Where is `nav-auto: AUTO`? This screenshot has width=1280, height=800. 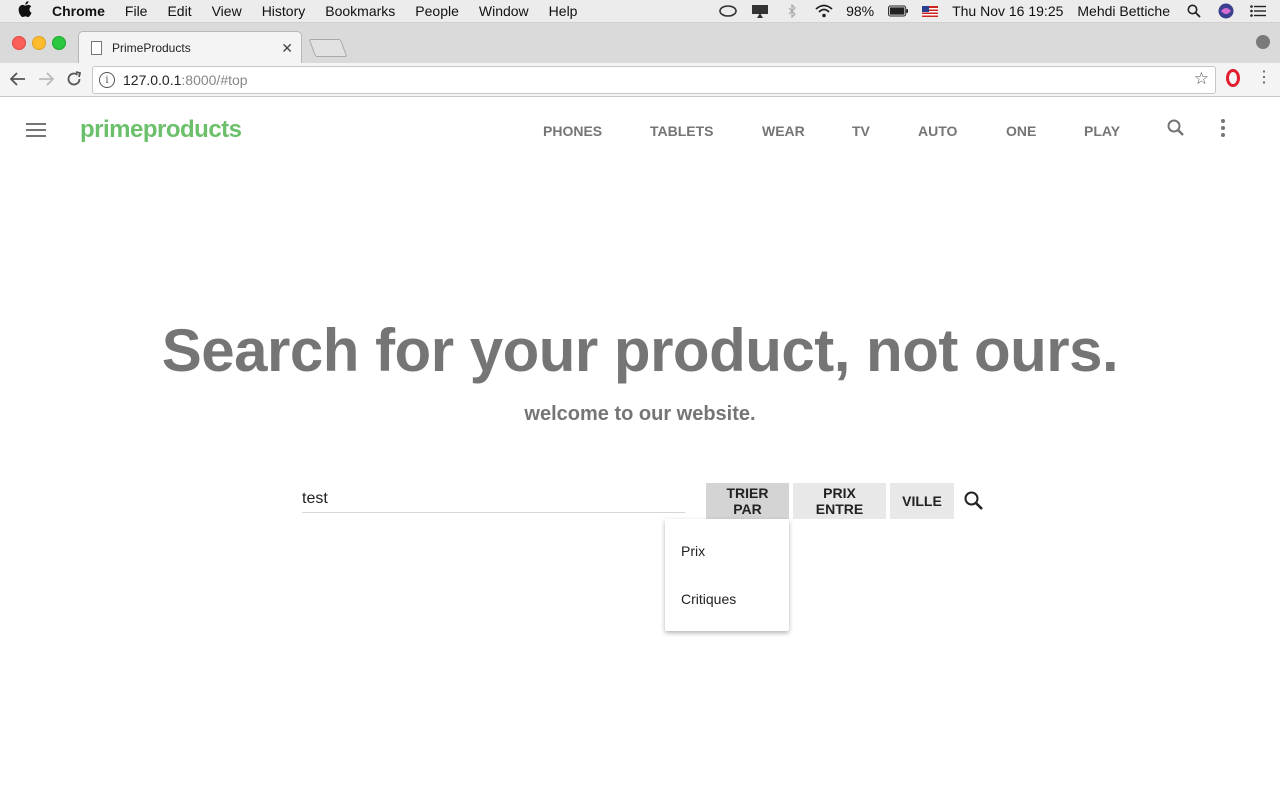 nav-auto: AUTO is located at coordinates (937, 131).